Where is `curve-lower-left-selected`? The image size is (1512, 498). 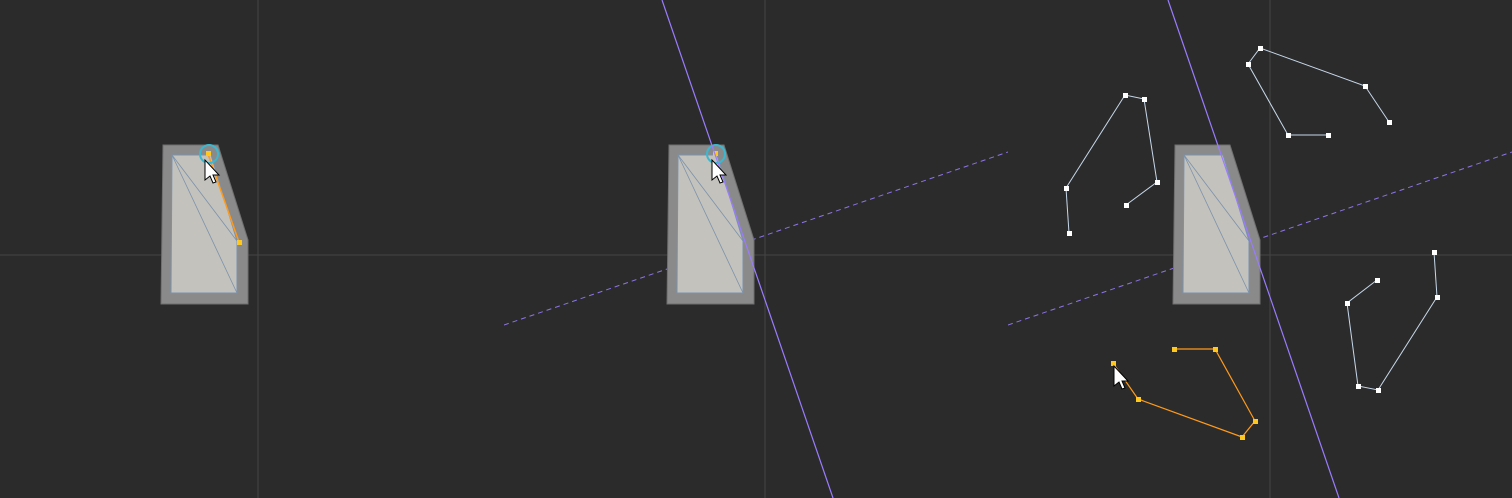 curve-lower-left-selected is located at coordinates (1184, 393).